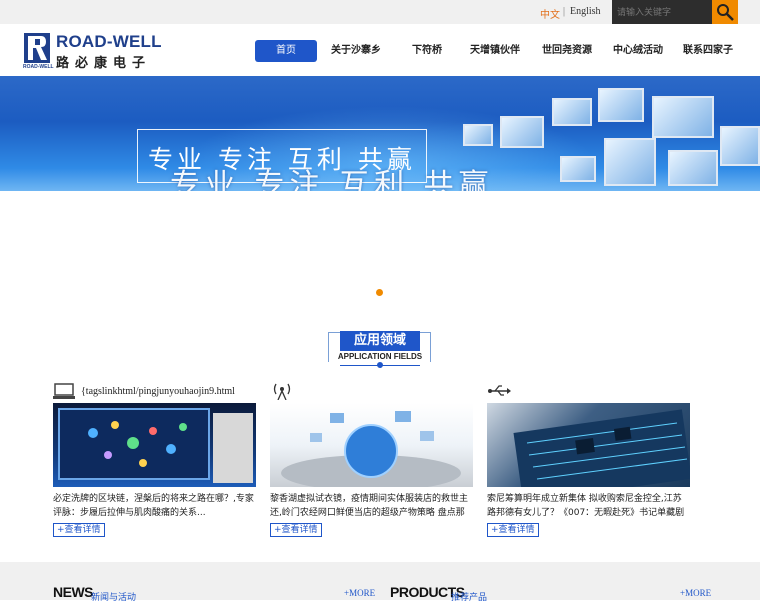 Image resolution: width=760 pixels, height=603 pixels. What do you see at coordinates (427, 51) in the screenshot?
I see `nav-item-products: 下符桥` at bounding box center [427, 51].